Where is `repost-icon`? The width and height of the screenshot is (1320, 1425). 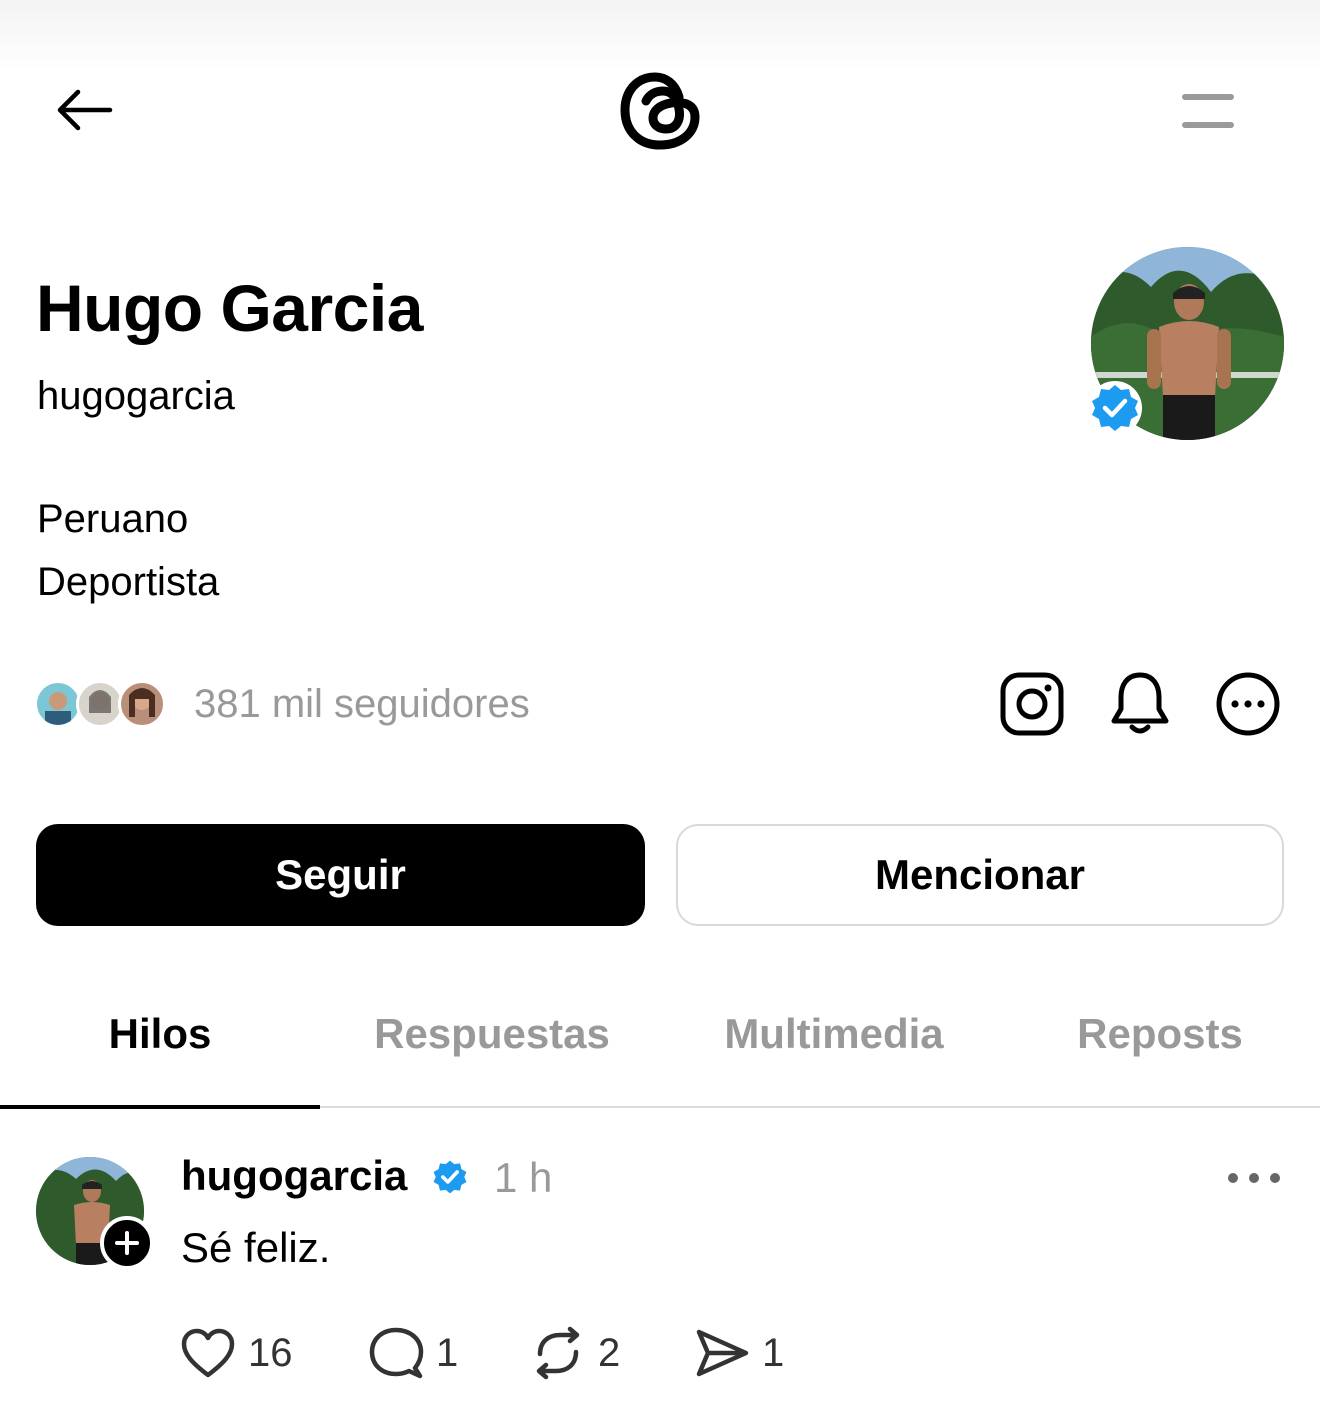 repost-icon is located at coordinates (558, 1353).